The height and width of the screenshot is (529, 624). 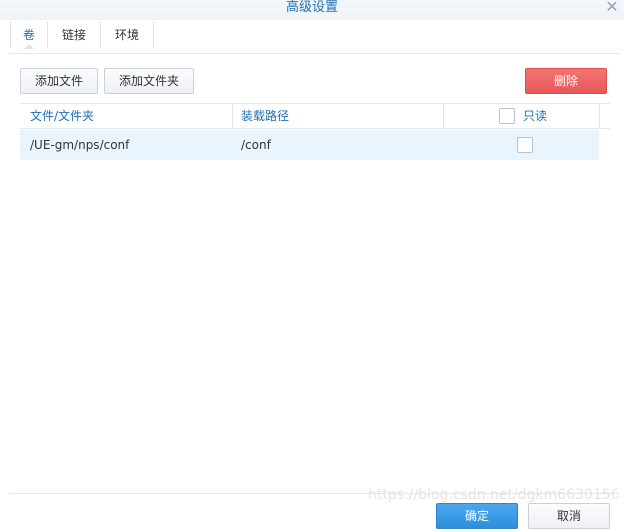 I want to click on watermark-text: https://blog.csdn.net/dgkm6630156, so click(x=494, y=495).